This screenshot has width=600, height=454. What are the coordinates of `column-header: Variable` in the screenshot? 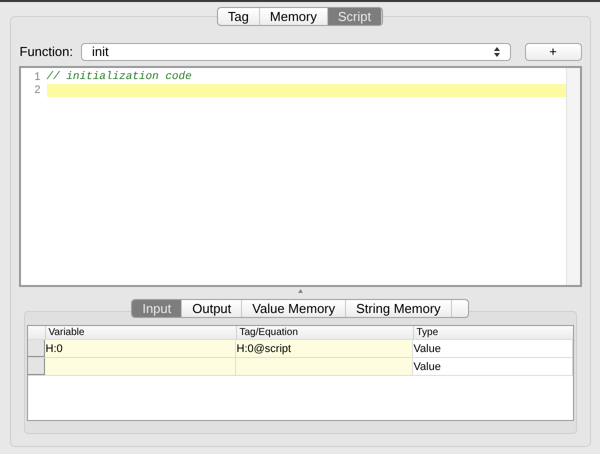 It's located at (140, 332).